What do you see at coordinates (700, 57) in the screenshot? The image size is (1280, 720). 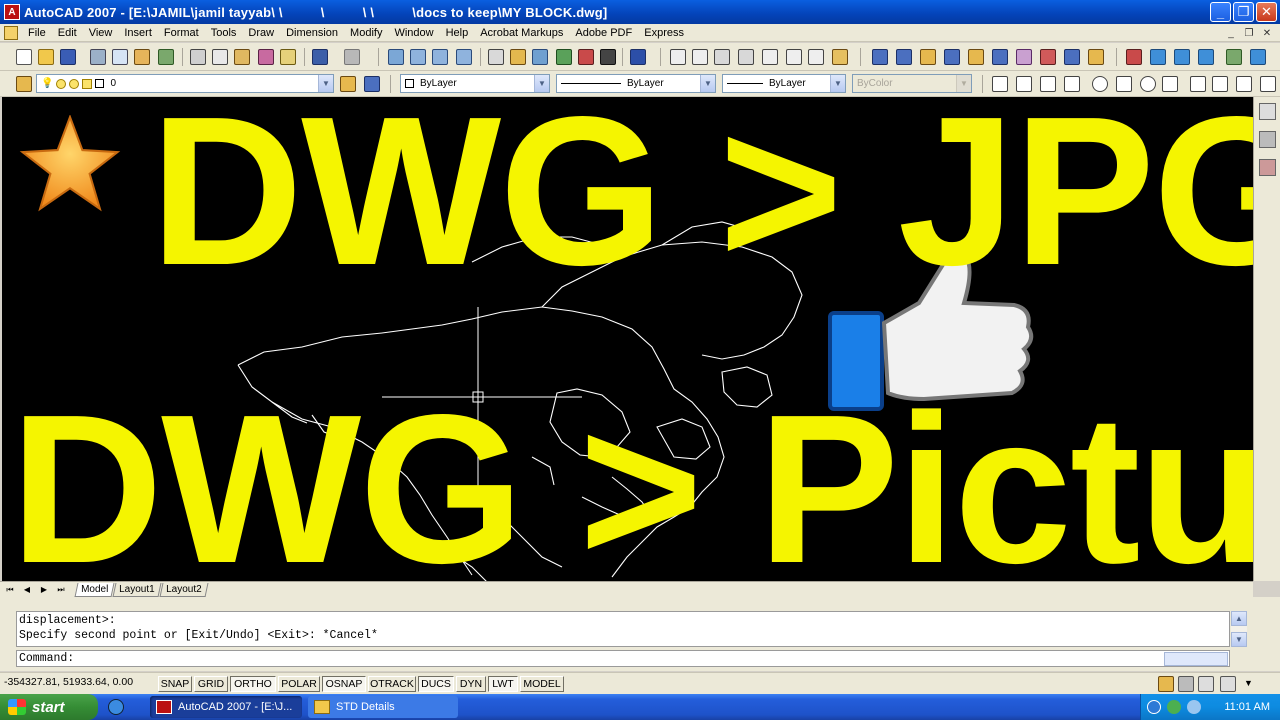 I see `text-edit-icon` at bounding box center [700, 57].